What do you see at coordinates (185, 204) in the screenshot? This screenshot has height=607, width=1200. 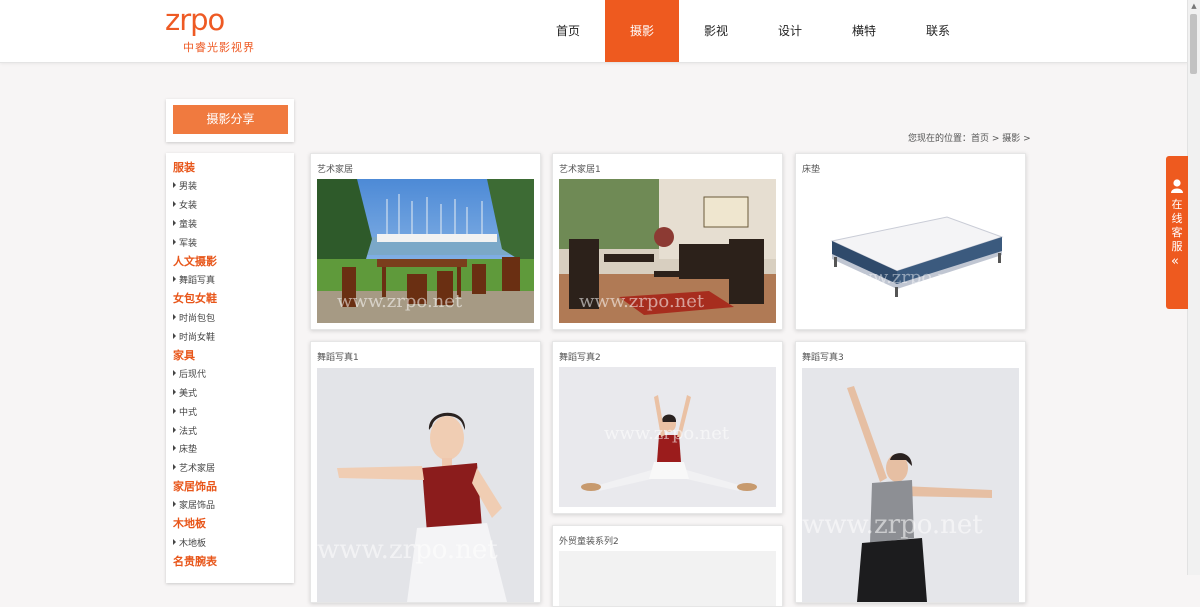 I see `sidebar-item-womenswear: 女装` at bounding box center [185, 204].